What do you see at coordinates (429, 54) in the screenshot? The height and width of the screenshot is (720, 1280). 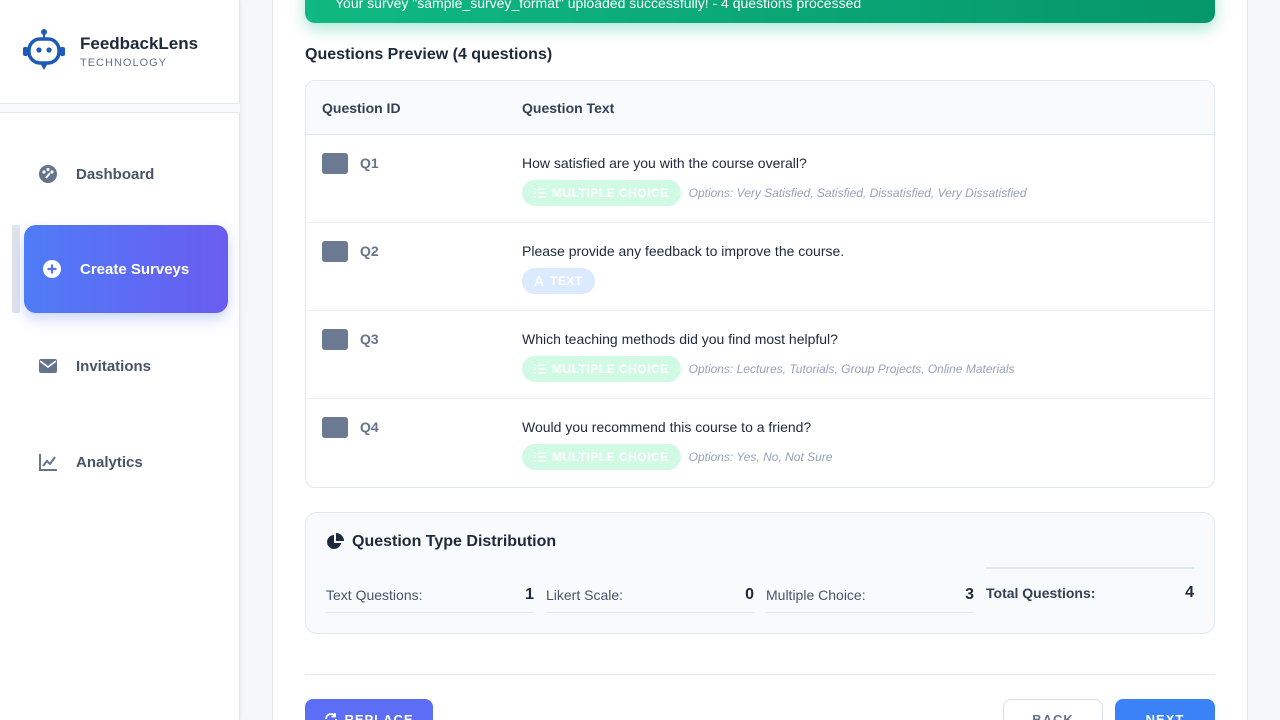 I see `questions-preview-title: Questions Preview (4 questions)` at bounding box center [429, 54].